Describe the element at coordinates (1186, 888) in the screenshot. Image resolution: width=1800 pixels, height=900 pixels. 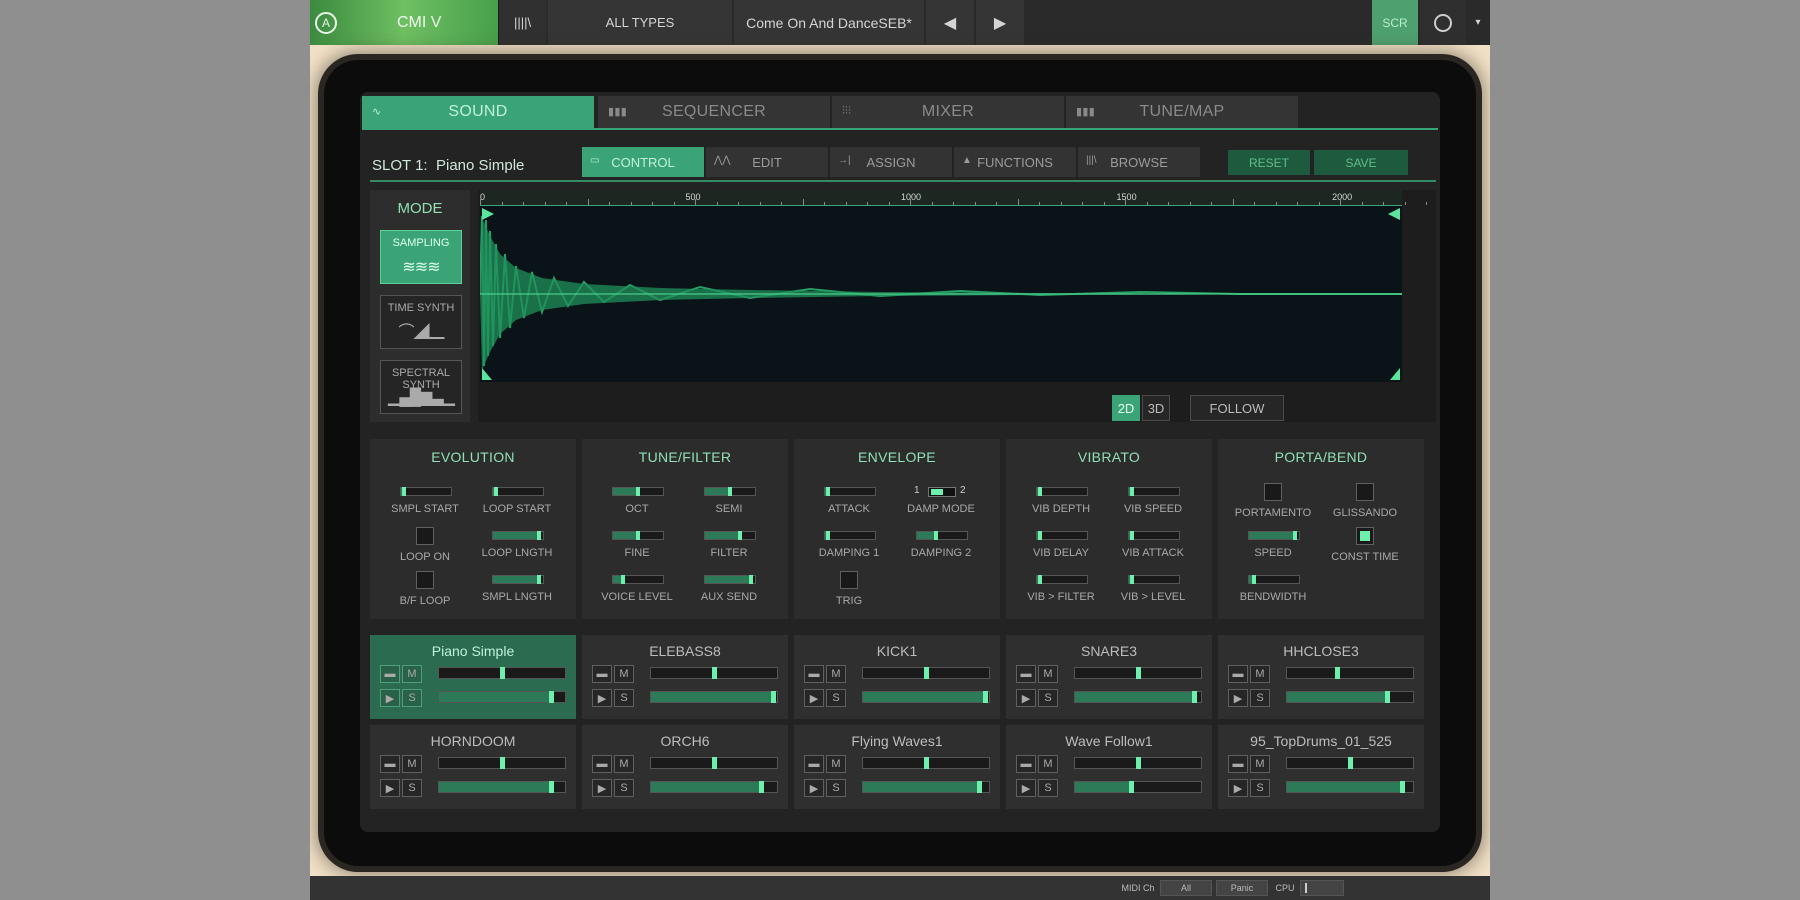
I see `midi-channel-select: All` at that location.